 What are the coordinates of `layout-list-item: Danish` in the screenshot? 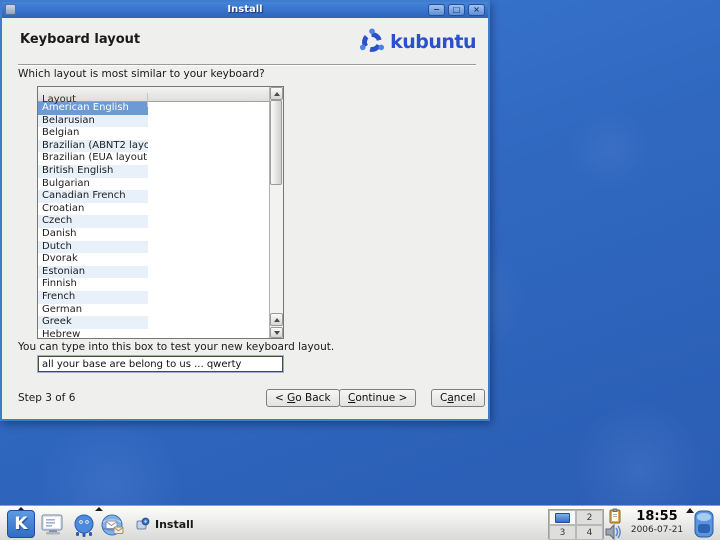 It's located at (153, 234).